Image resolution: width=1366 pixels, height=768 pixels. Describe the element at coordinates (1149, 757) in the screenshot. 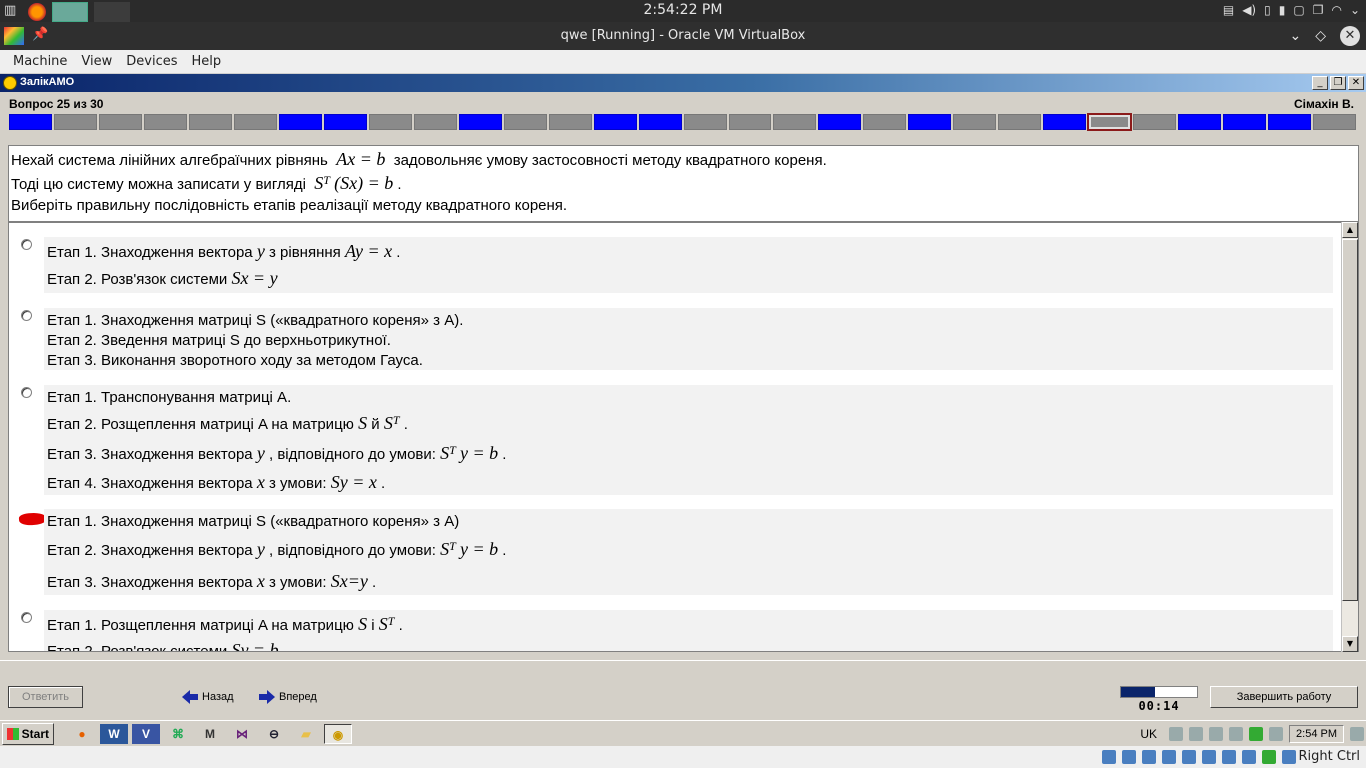

I see `audio-icon` at that location.